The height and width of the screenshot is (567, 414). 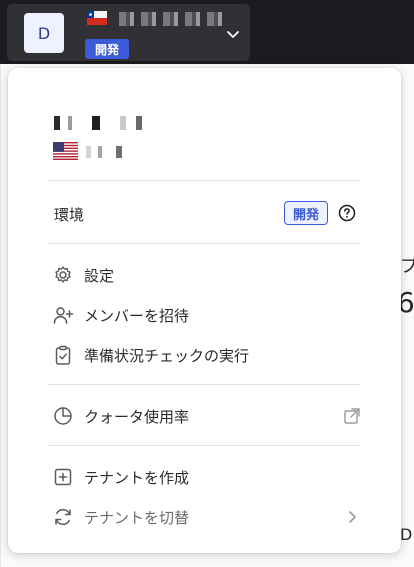 What do you see at coordinates (63, 517) in the screenshot?
I see `refresh-icon` at bounding box center [63, 517].